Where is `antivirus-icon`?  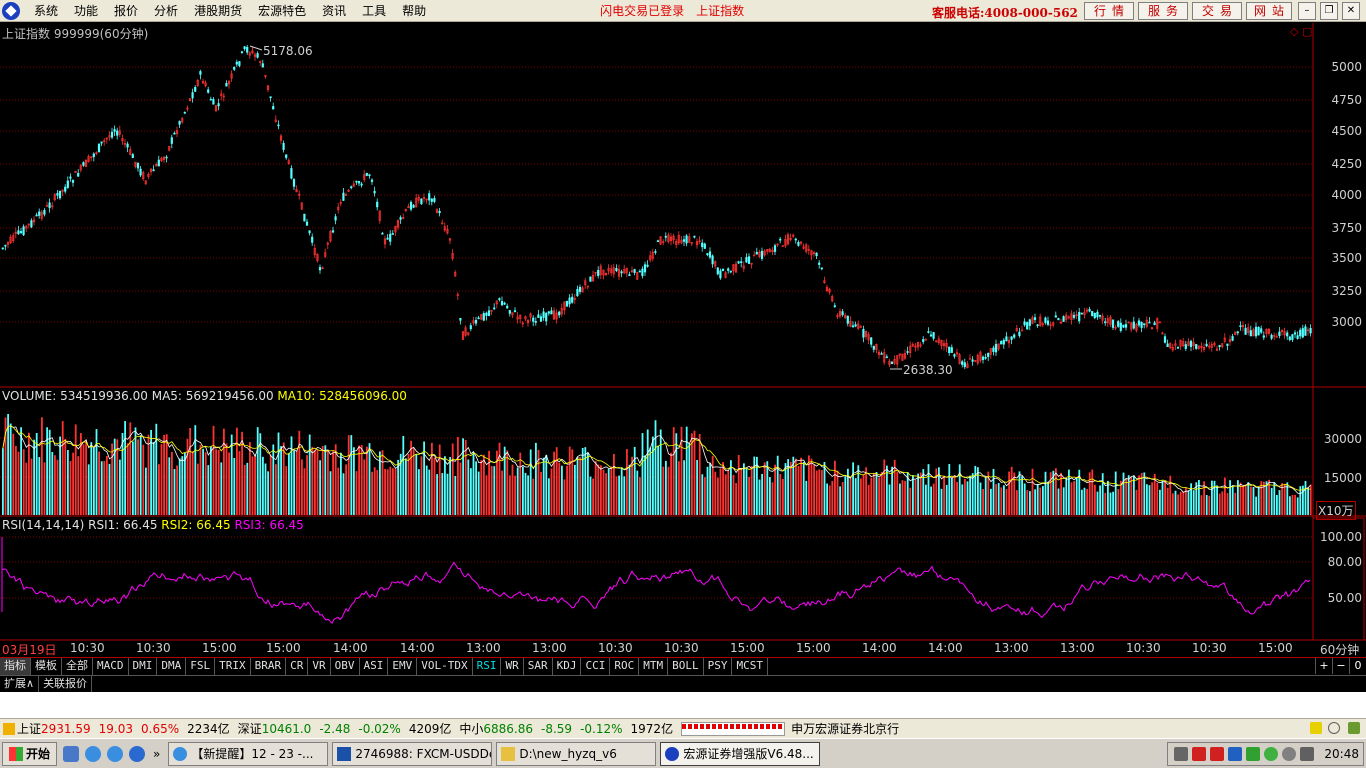 antivirus-icon is located at coordinates (1253, 754).